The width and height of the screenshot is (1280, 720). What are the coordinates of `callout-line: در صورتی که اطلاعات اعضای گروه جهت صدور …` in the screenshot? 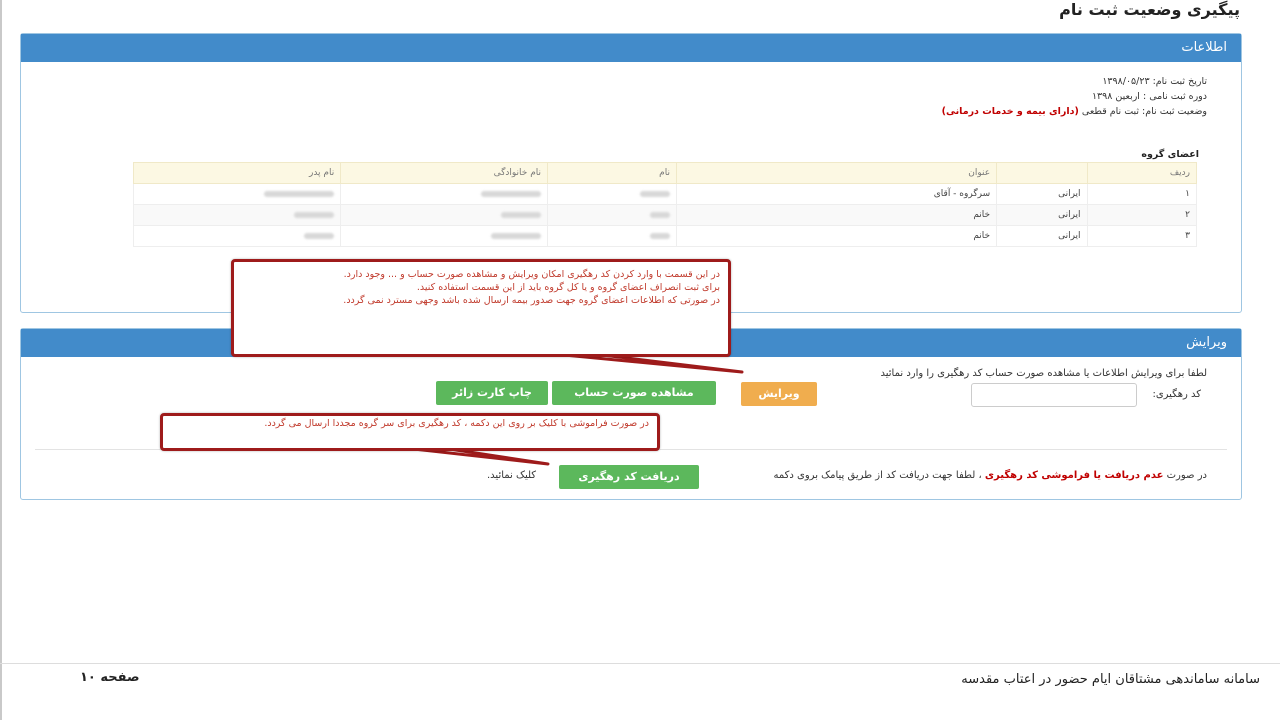 It's located at (531, 300).